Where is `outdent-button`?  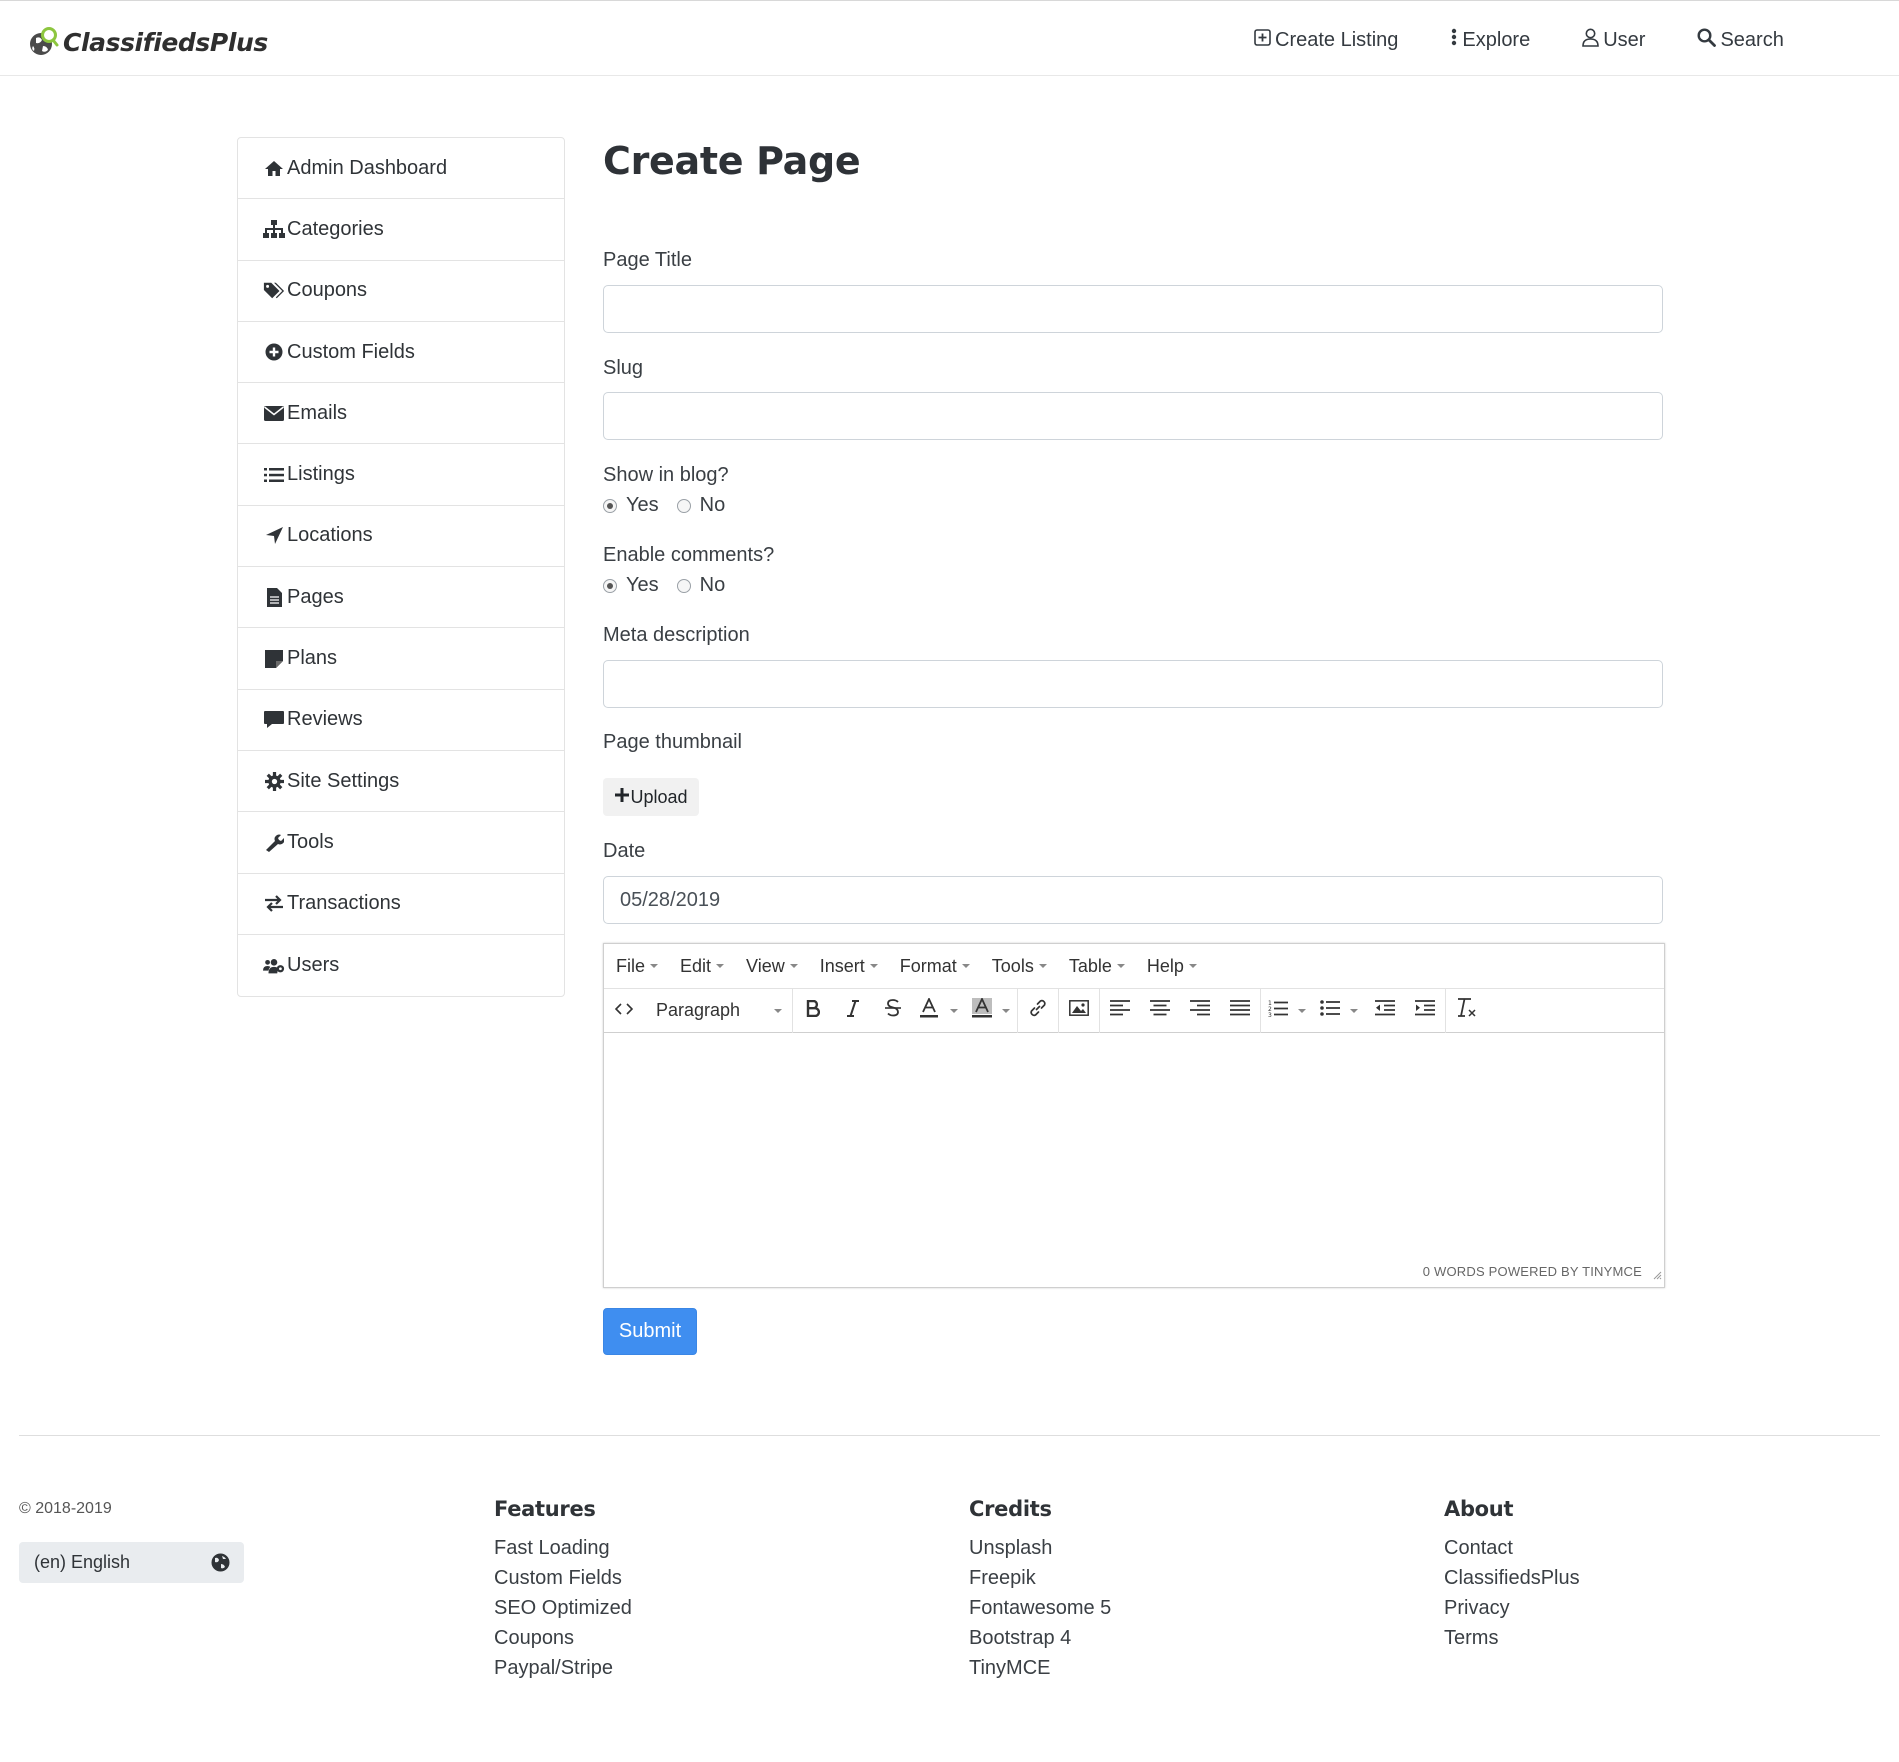 outdent-button is located at coordinates (1385, 1011).